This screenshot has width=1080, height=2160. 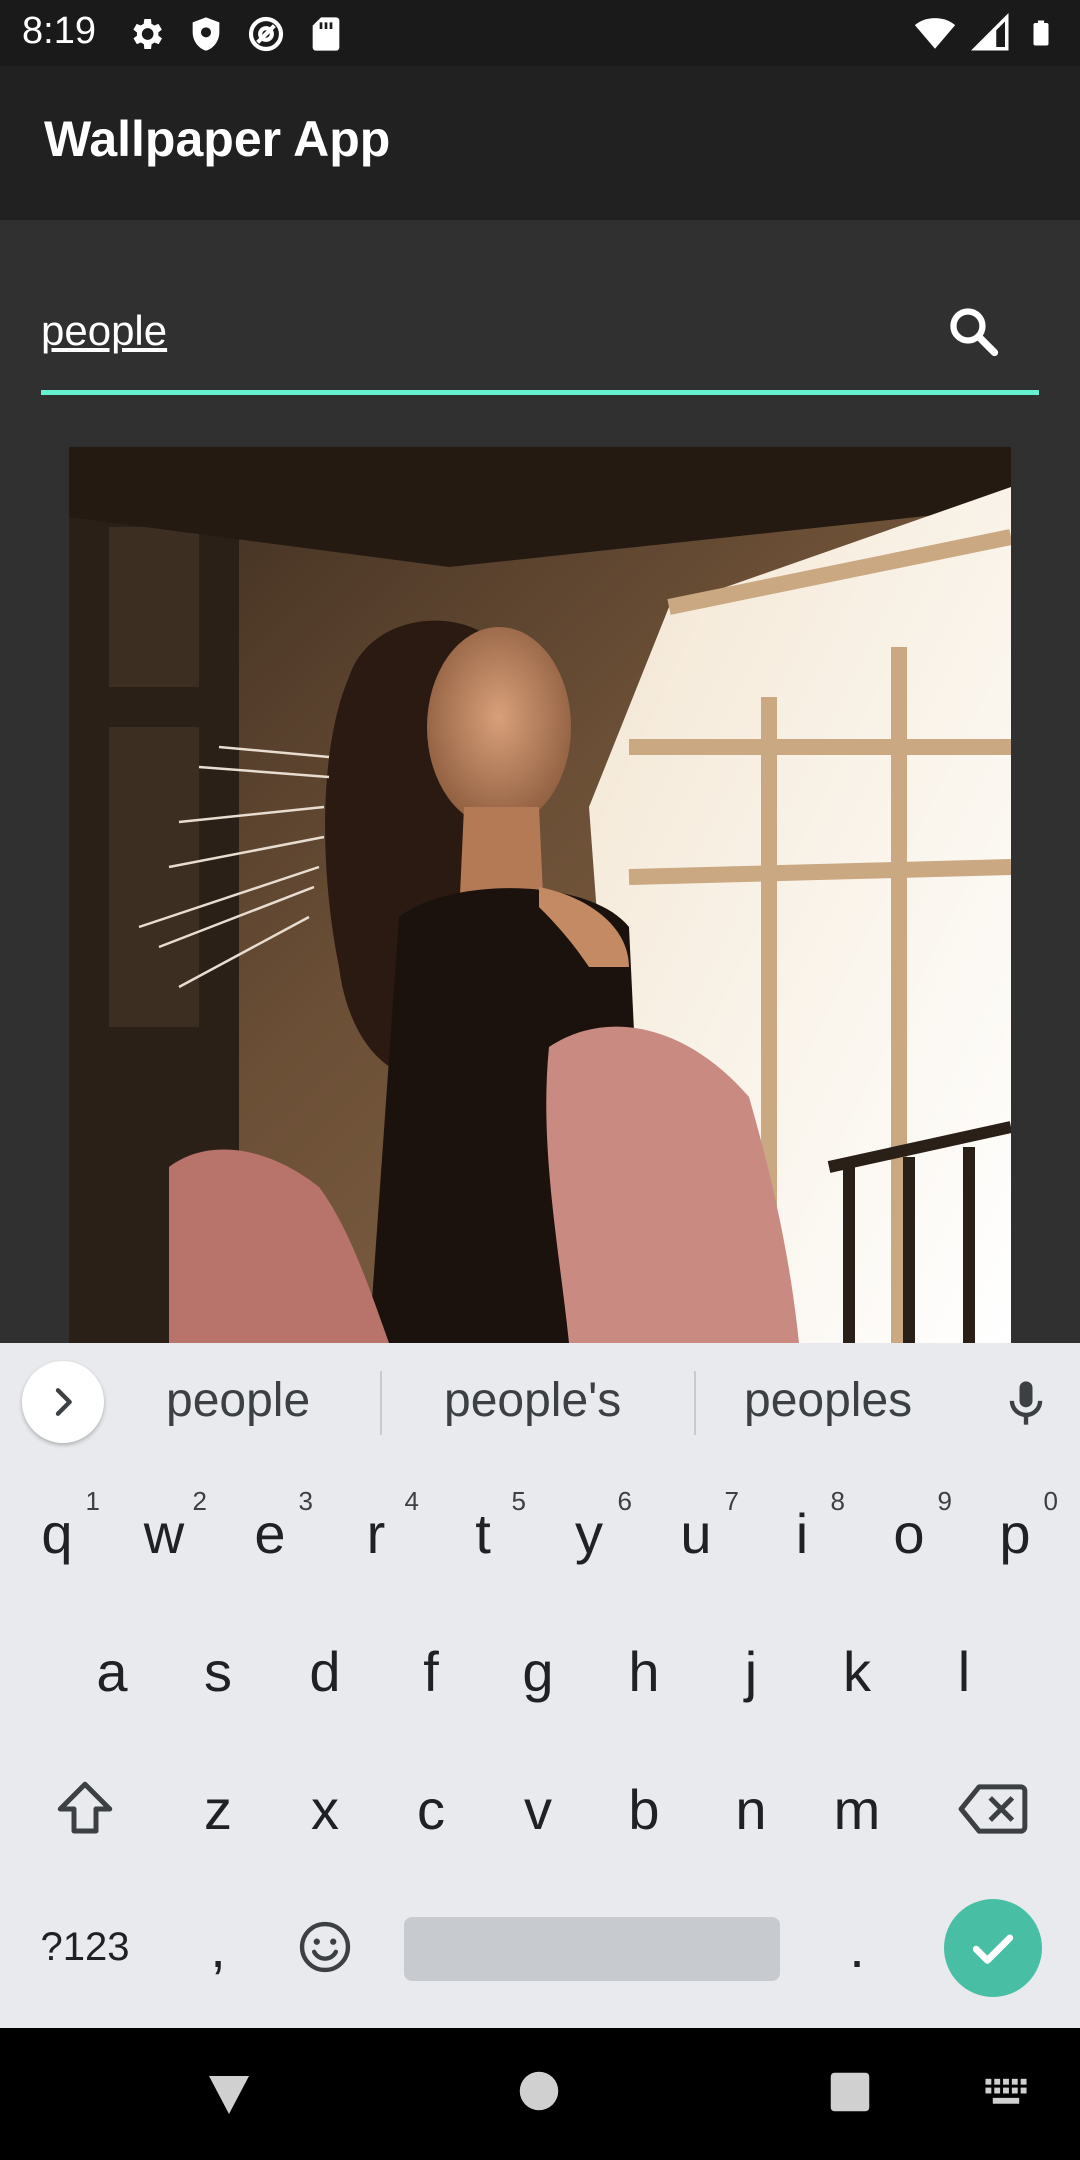 I want to click on backspace-key, so click(x=993, y=1809).